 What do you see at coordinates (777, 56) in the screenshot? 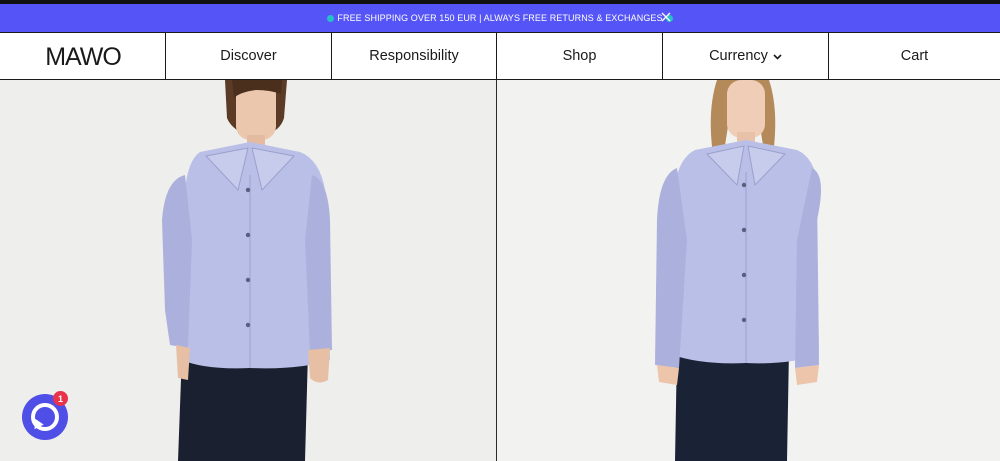
I see `chevron-down-icon` at bounding box center [777, 56].